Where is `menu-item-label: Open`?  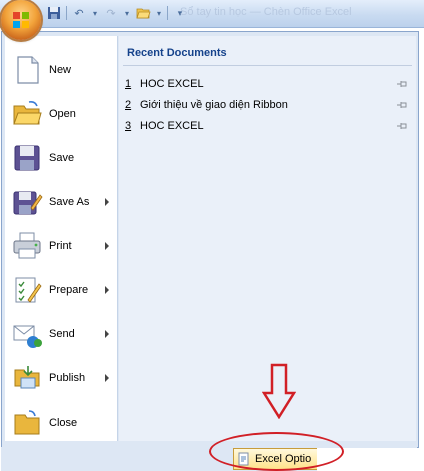
menu-item-label: Open is located at coordinates (62, 114).